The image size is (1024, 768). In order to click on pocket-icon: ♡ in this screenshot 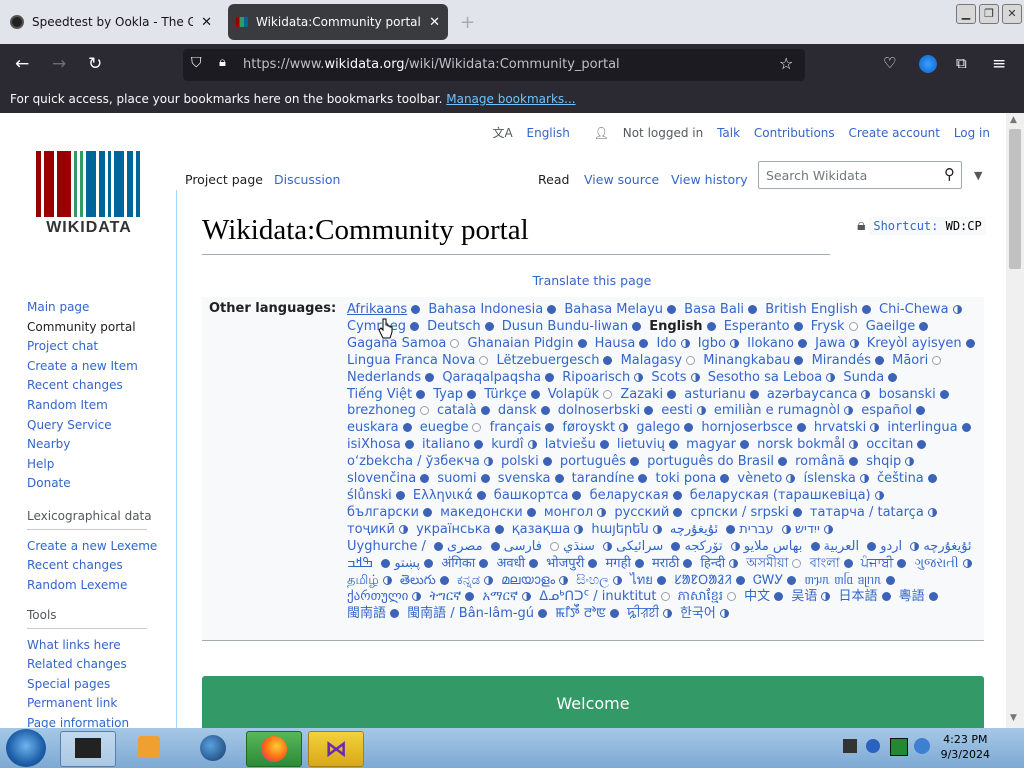, I will do `click(889, 63)`.